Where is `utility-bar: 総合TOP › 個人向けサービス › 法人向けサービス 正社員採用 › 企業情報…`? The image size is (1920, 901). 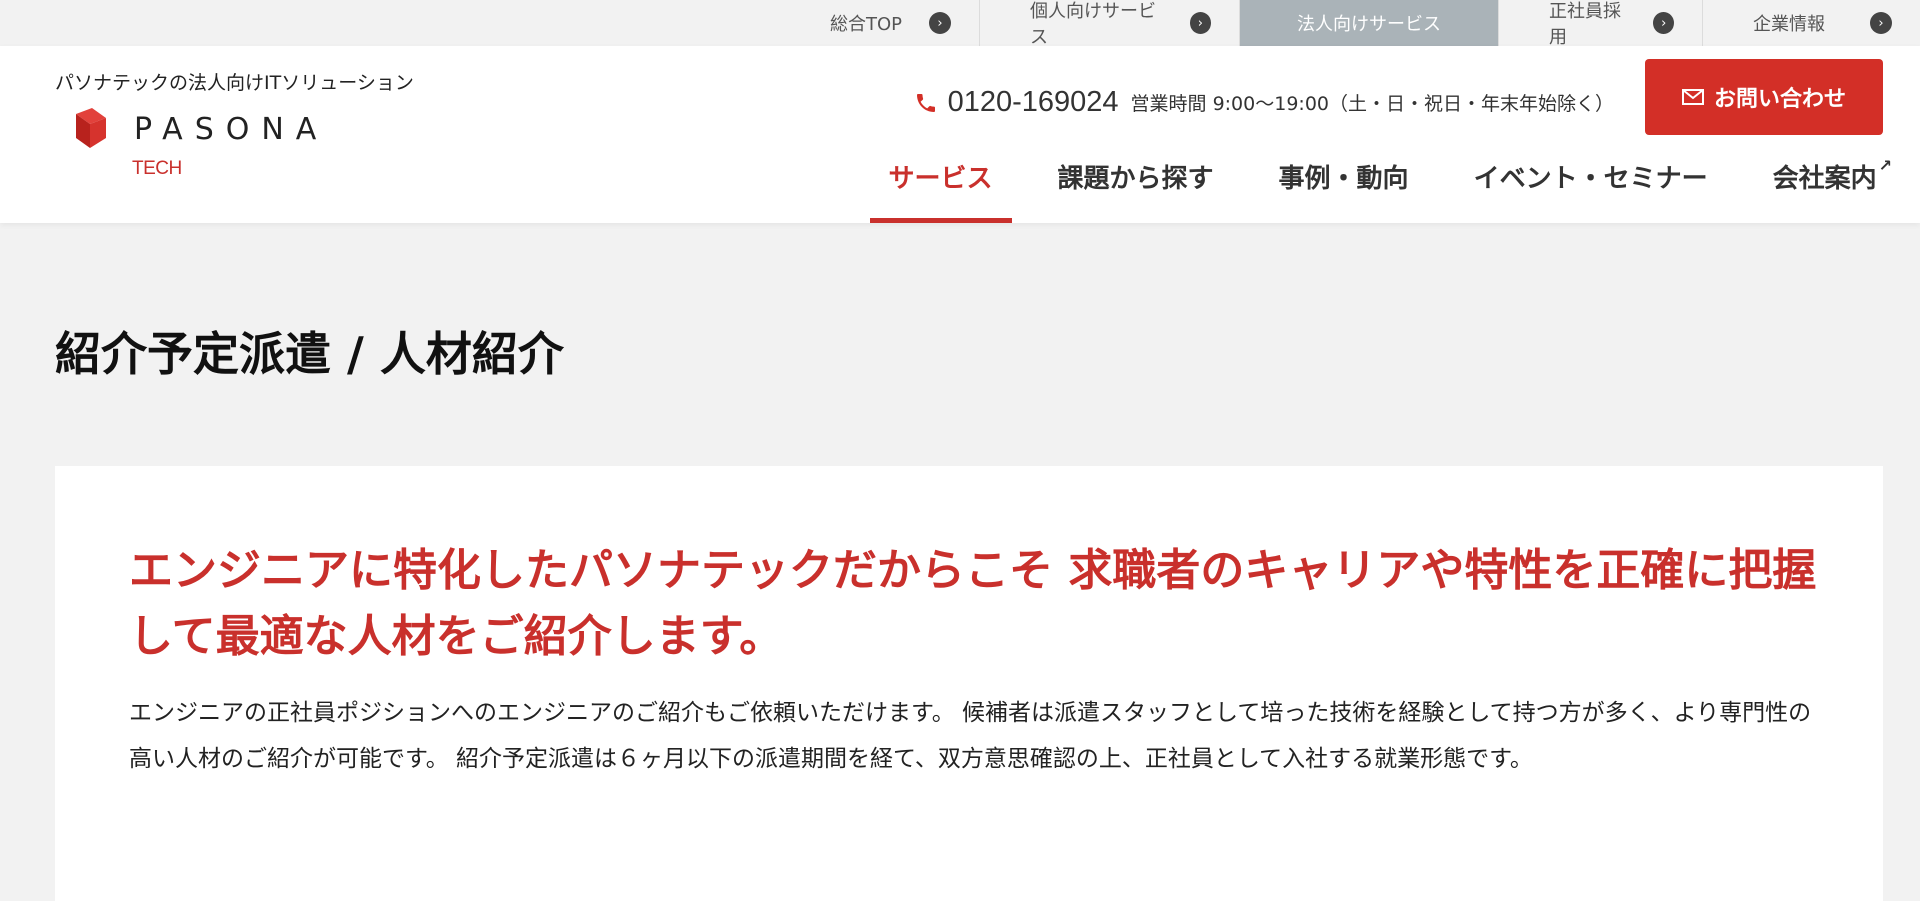
utility-bar: 総合TOP › 個人向けサービス › 法人向けサービス 正社員採用 › 企業情報… is located at coordinates (960, 24).